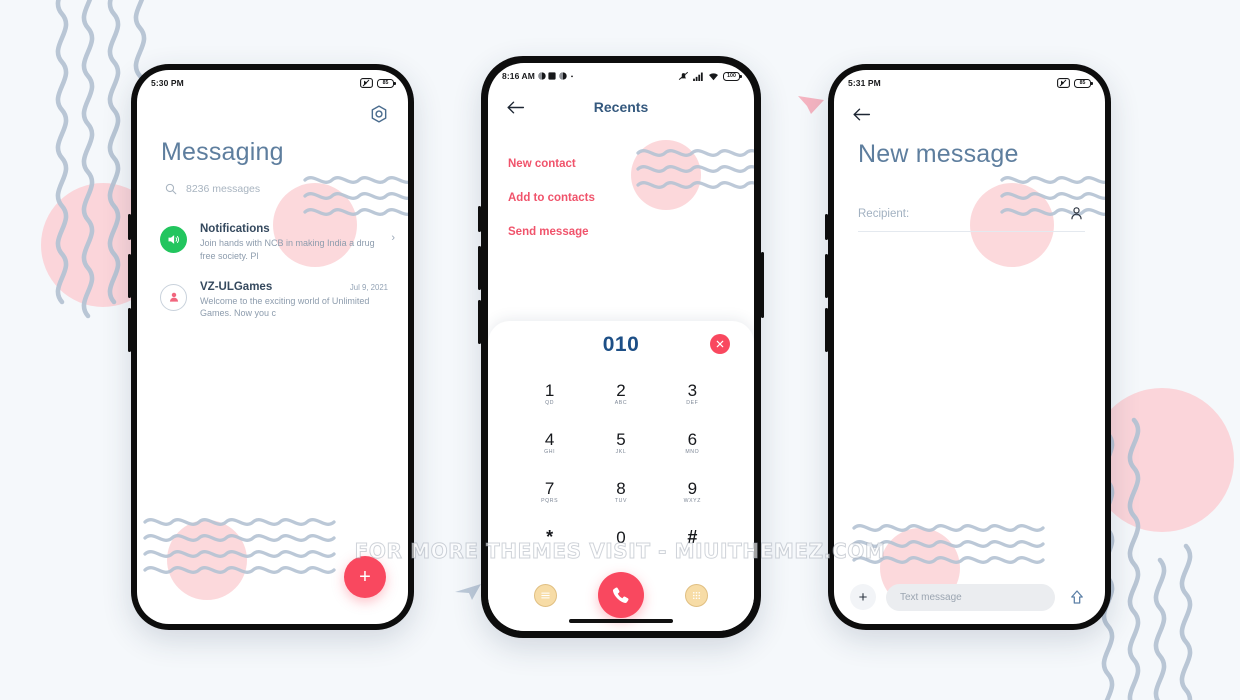 The width and height of the screenshot is (1240, 700). I want to click on action-menu: New contact Add to contacts Send message, so click(621, 184).